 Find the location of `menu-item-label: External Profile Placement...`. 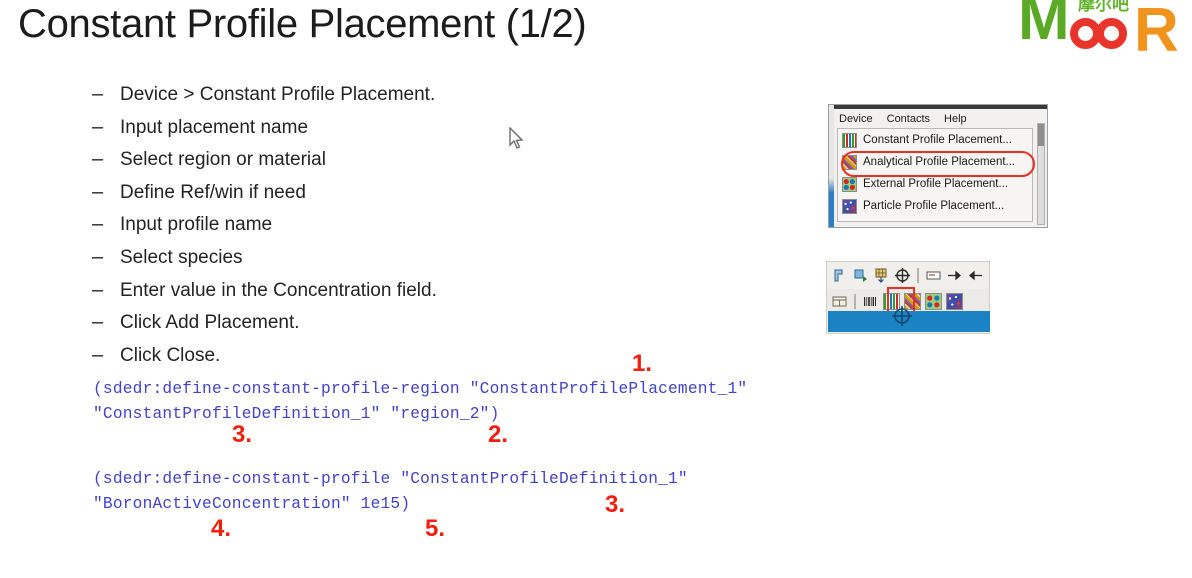

menu-item-label: External Profile Placement... is located at coordinates (936, 184).